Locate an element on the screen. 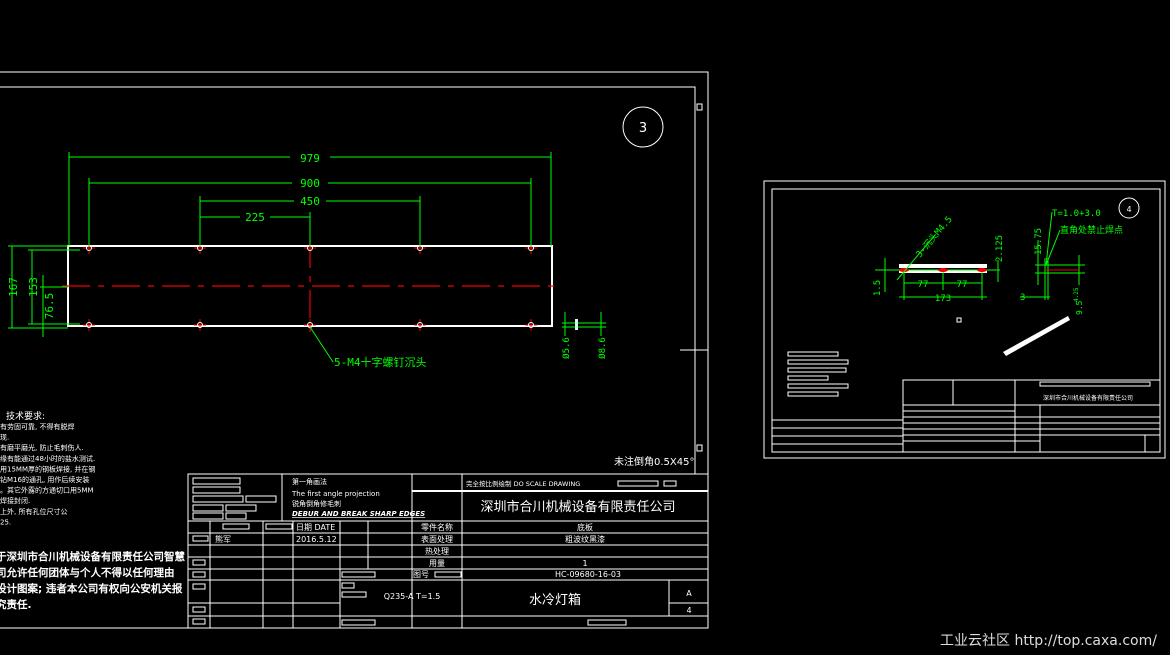 The width and height of the screenshot is (1170, 655). svg-text: 173 is located at coordinates (943, 299).